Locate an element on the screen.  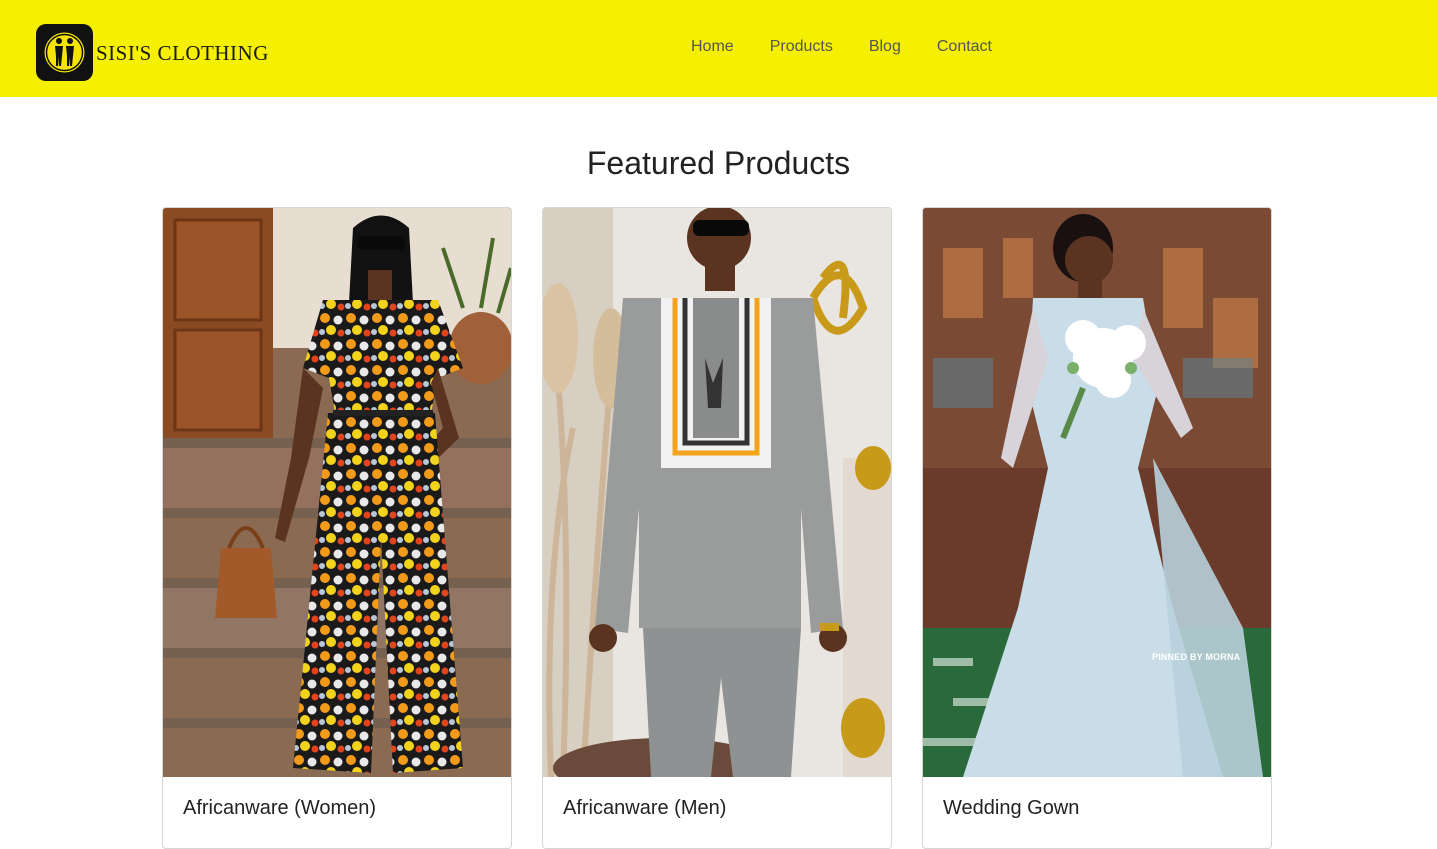
product-title: Wedding Gown is located at coordinates (1011, 808).